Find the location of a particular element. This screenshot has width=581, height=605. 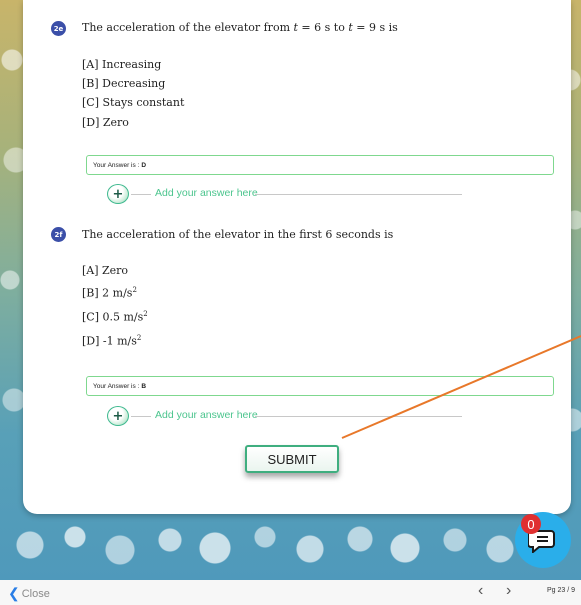

close-button: ❮ Close is located at coordinates (29, 593).